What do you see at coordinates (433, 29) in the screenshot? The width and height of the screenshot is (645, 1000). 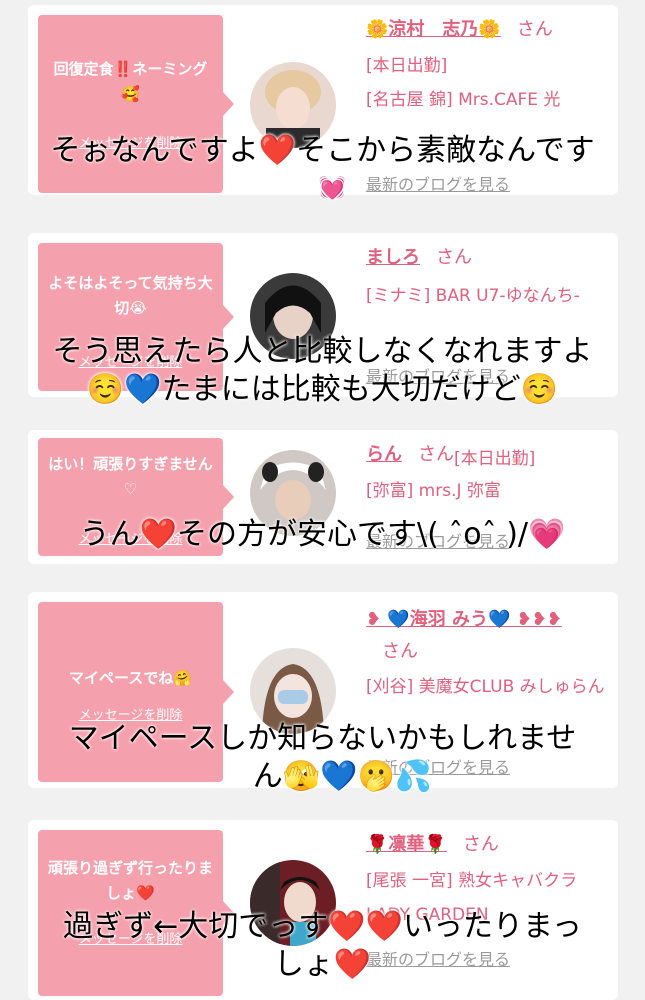 I see `cast-name-link: 🌼涼村 志乃🌼` at bounding box center [433, 29].